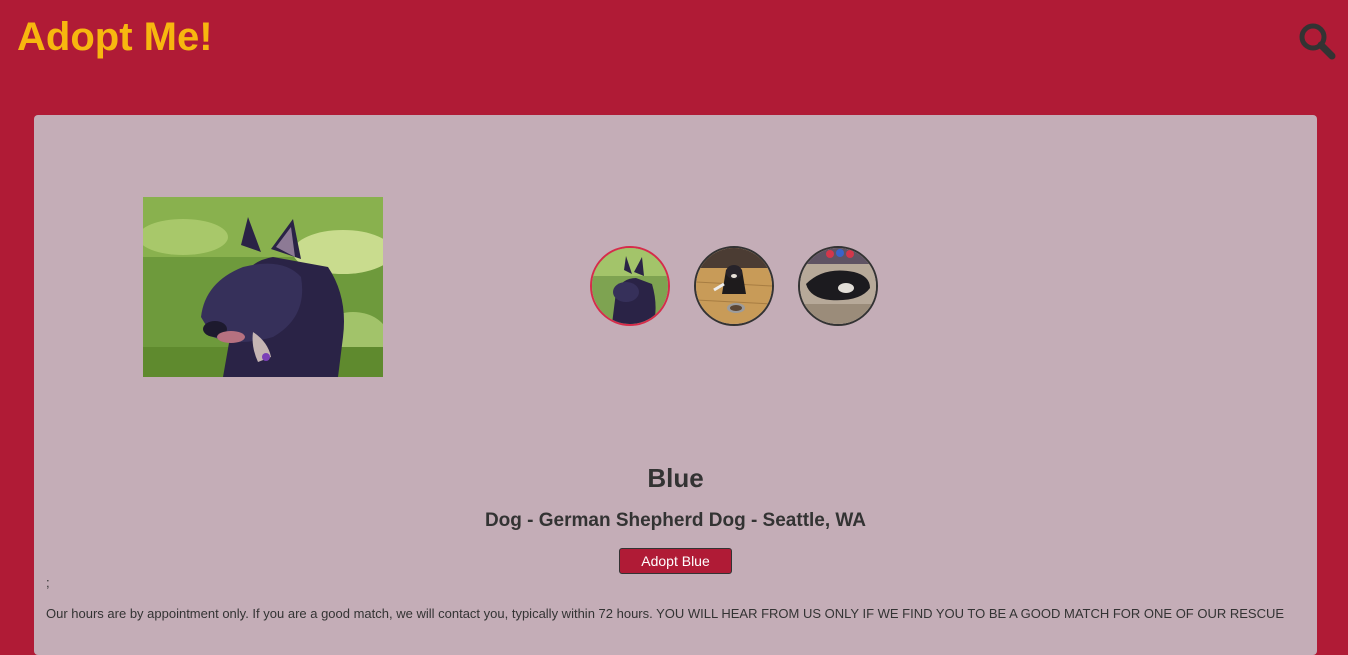  What do you see at coordinates (263, 287) in the screenshot?
I see `pet-hero-image` at bounding box center [263, 287].